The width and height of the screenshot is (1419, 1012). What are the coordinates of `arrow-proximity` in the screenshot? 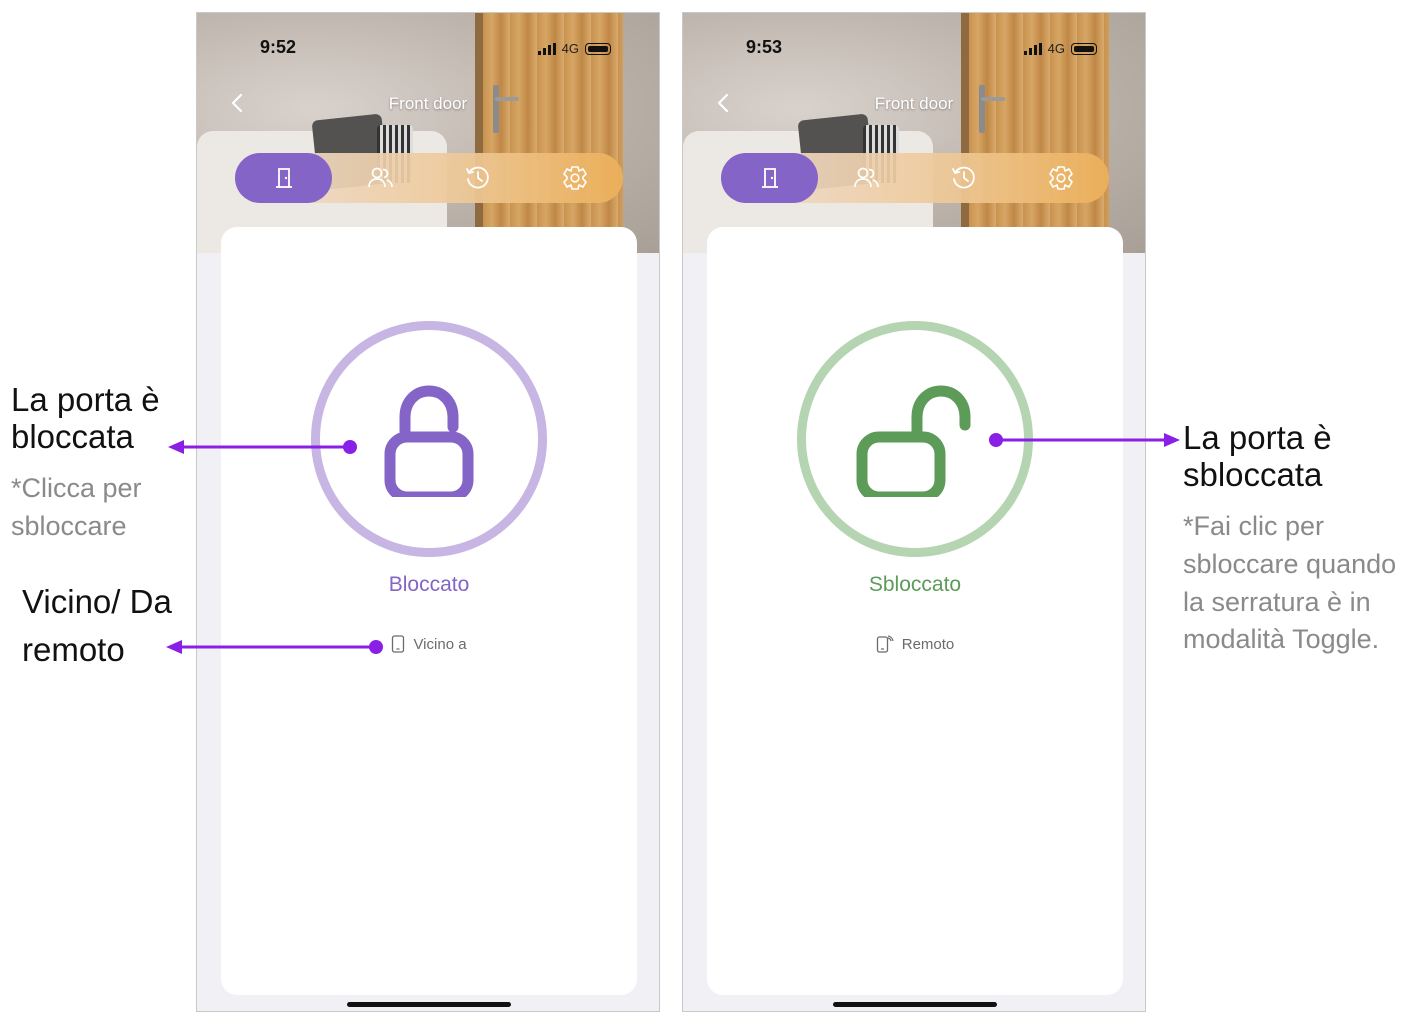 It's located at (274, 647).